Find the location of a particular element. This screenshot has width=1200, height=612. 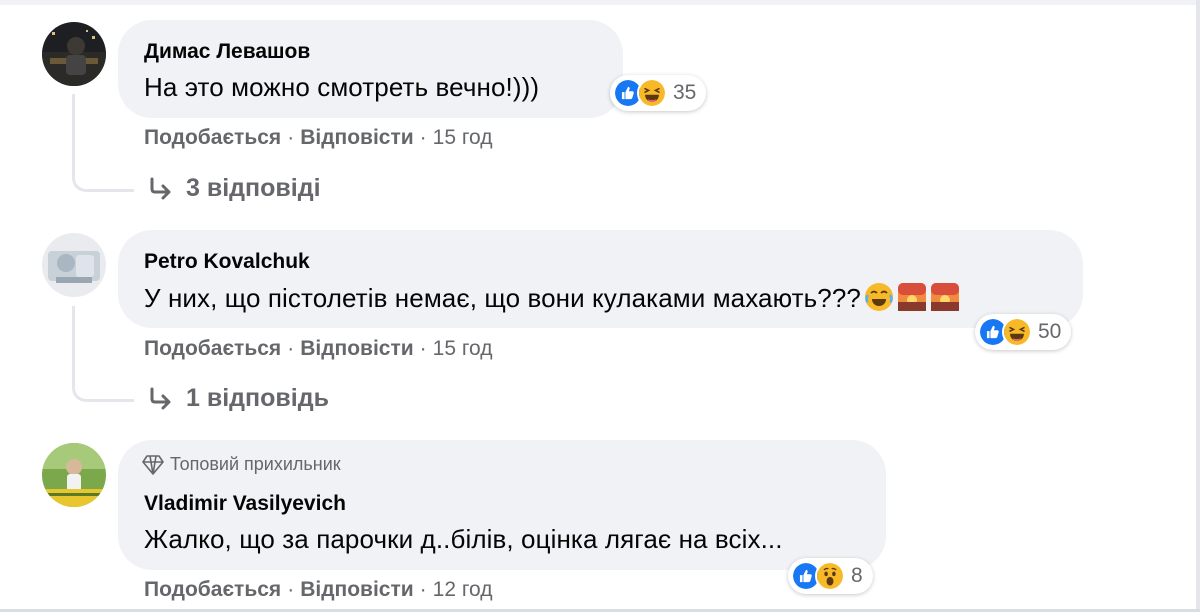

replies-count-label: 1 відповідь is located at coordinates (257, 398).